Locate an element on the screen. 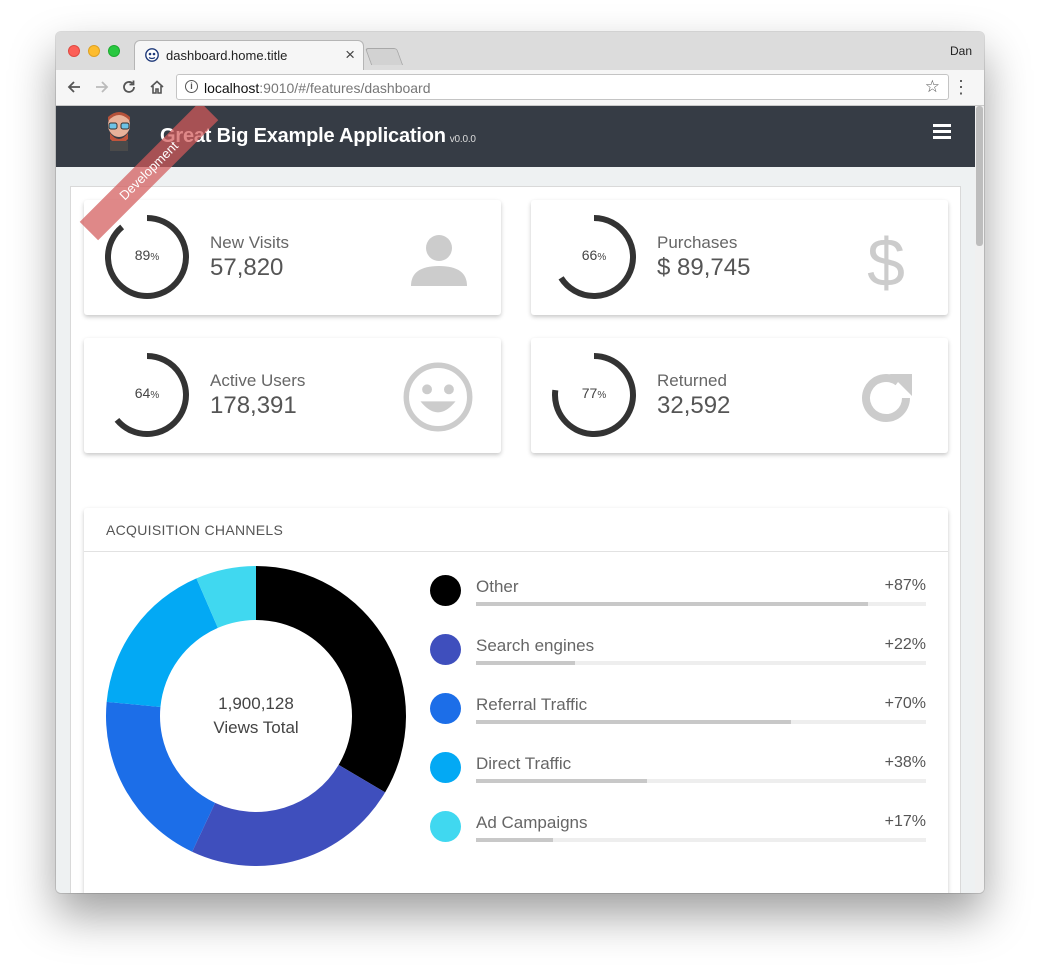 Image resolution: width=1040 pixels, height=974 pixels. channel-percent: +87% is located at coordinates (905, 585).